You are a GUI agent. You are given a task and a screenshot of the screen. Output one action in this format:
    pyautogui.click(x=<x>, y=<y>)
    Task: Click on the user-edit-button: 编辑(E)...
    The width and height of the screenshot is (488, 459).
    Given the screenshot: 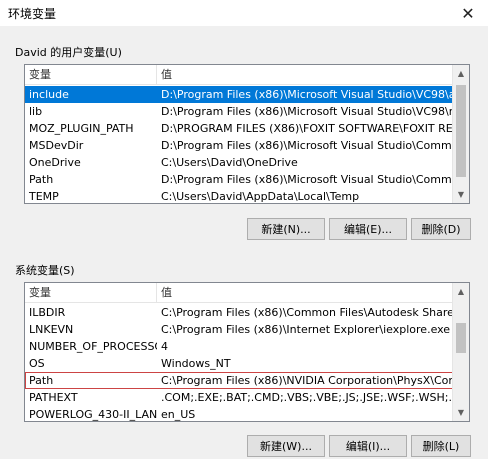 What is the action you would take?
    pyautogui.click(x=368, y=229)
    